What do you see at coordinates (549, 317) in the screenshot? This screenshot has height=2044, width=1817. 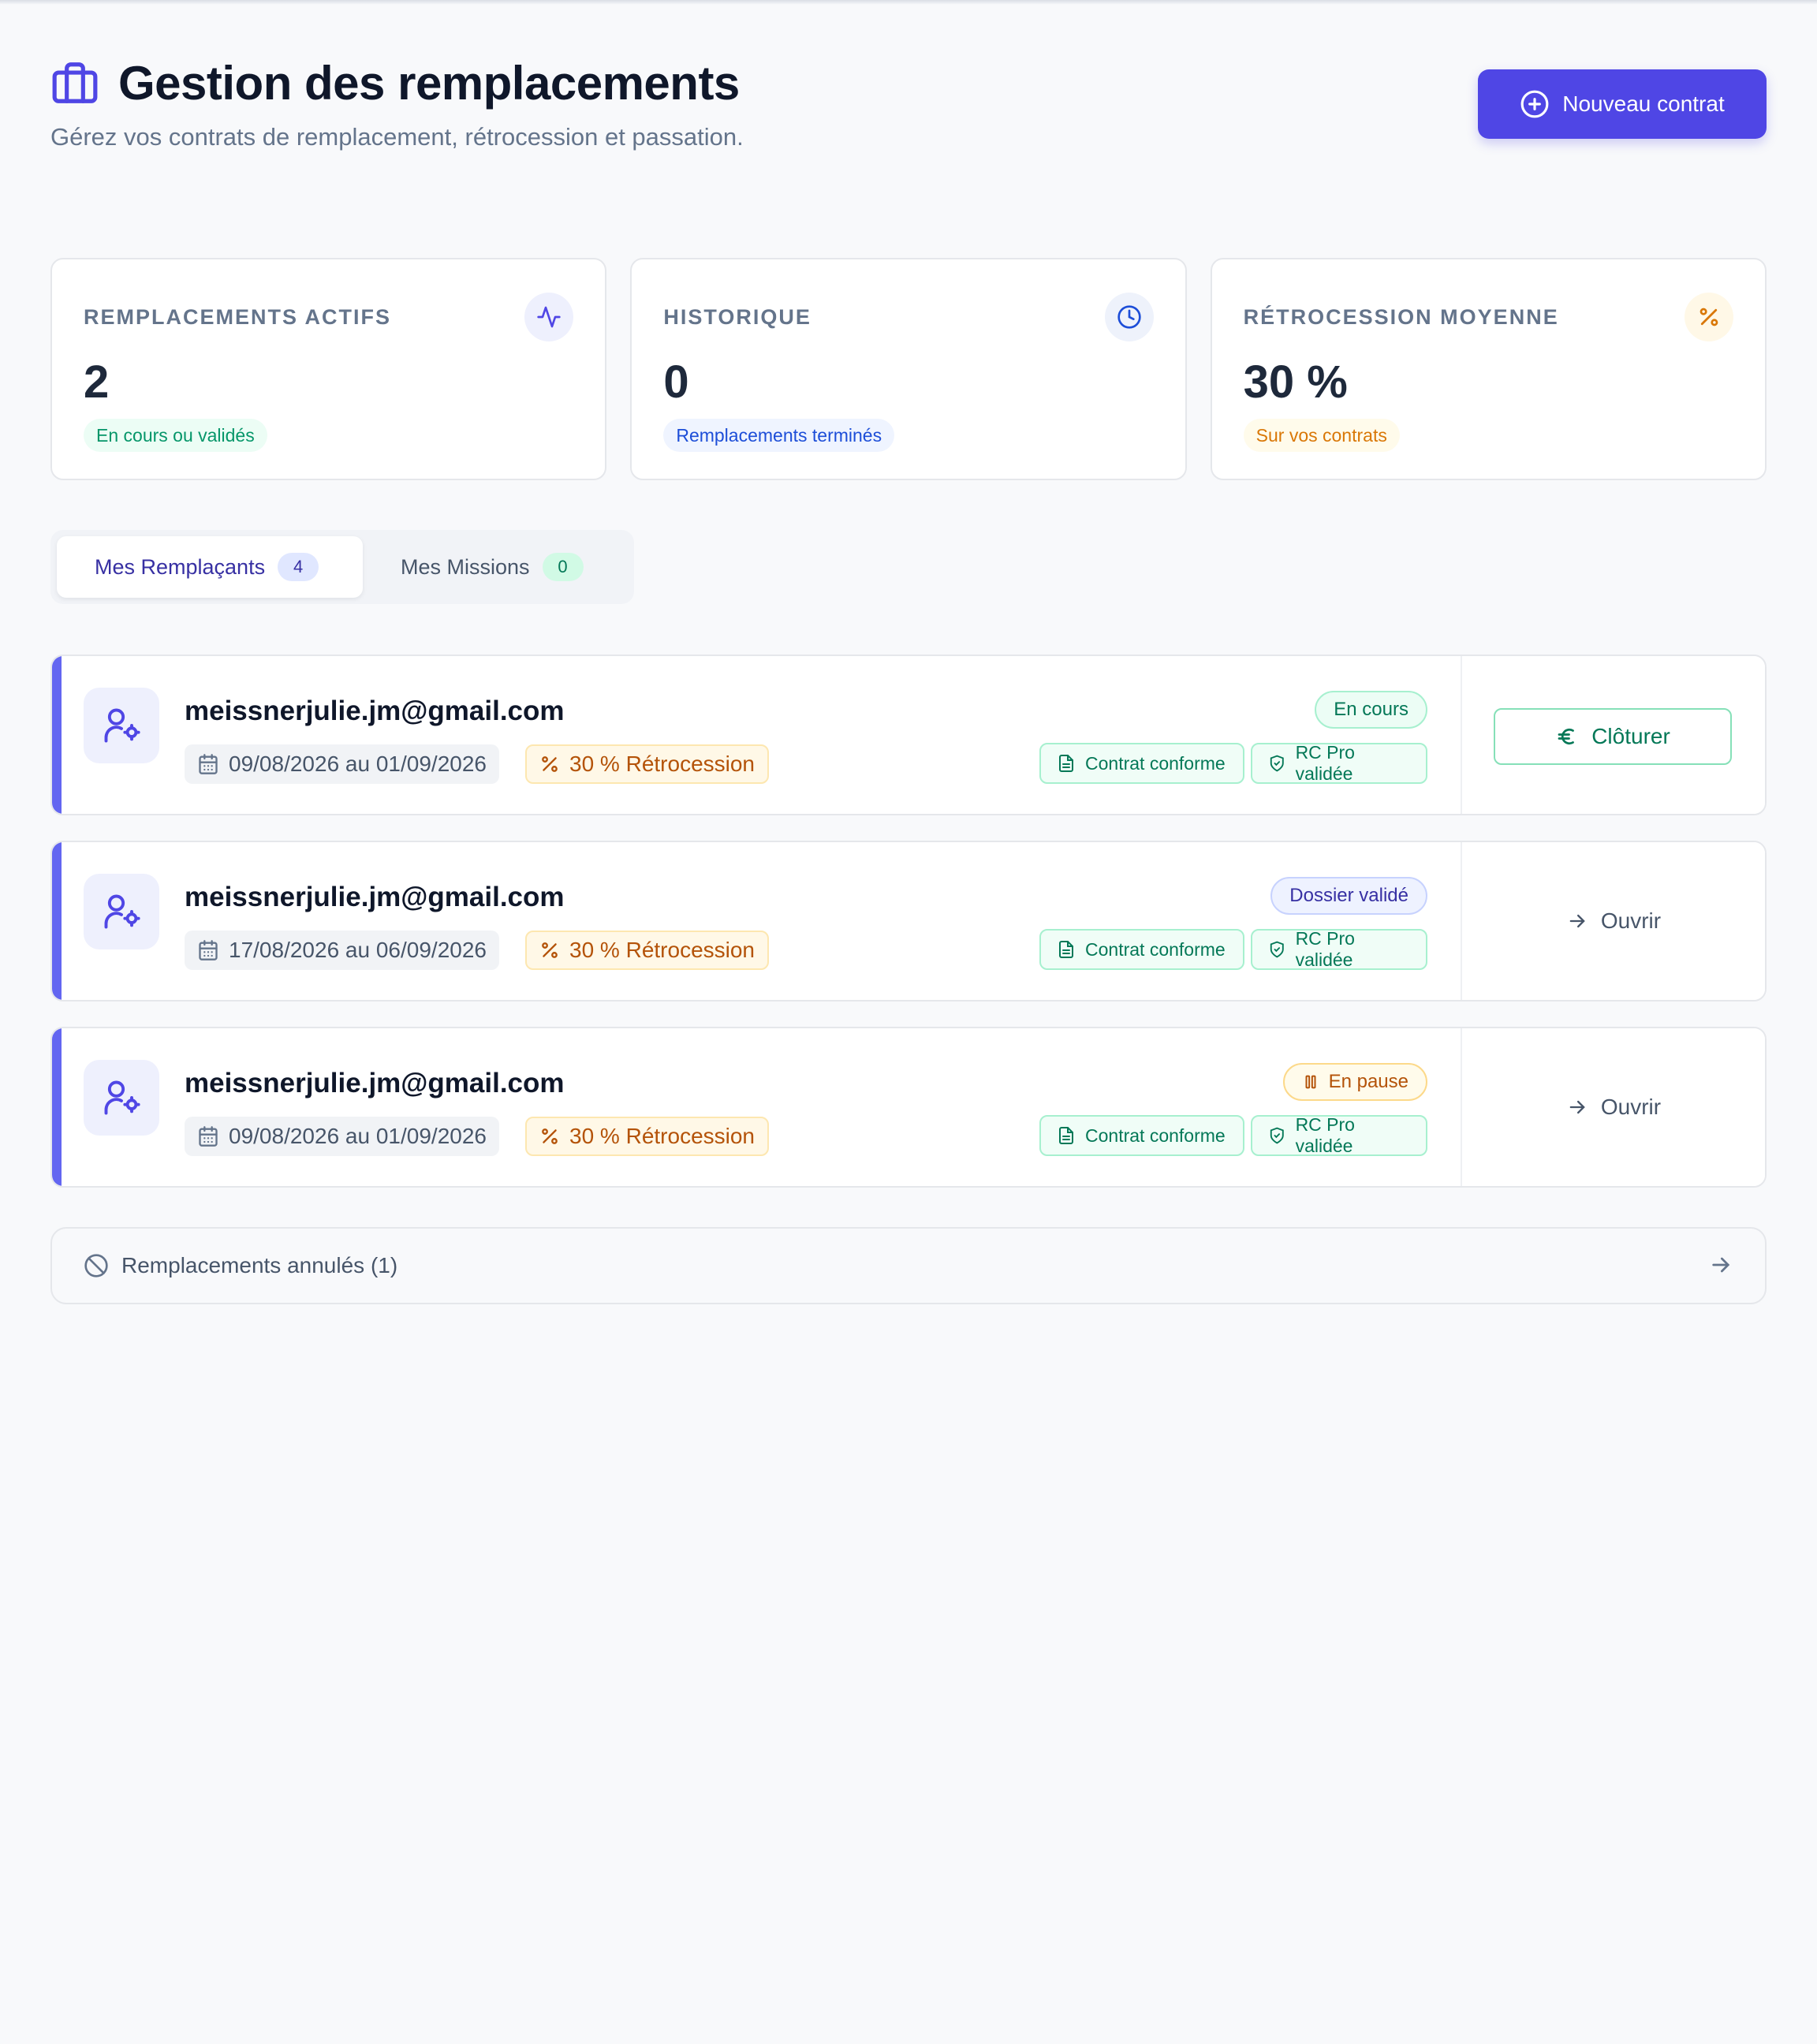 I see `activity-icon` at bounding box center [549, 317].